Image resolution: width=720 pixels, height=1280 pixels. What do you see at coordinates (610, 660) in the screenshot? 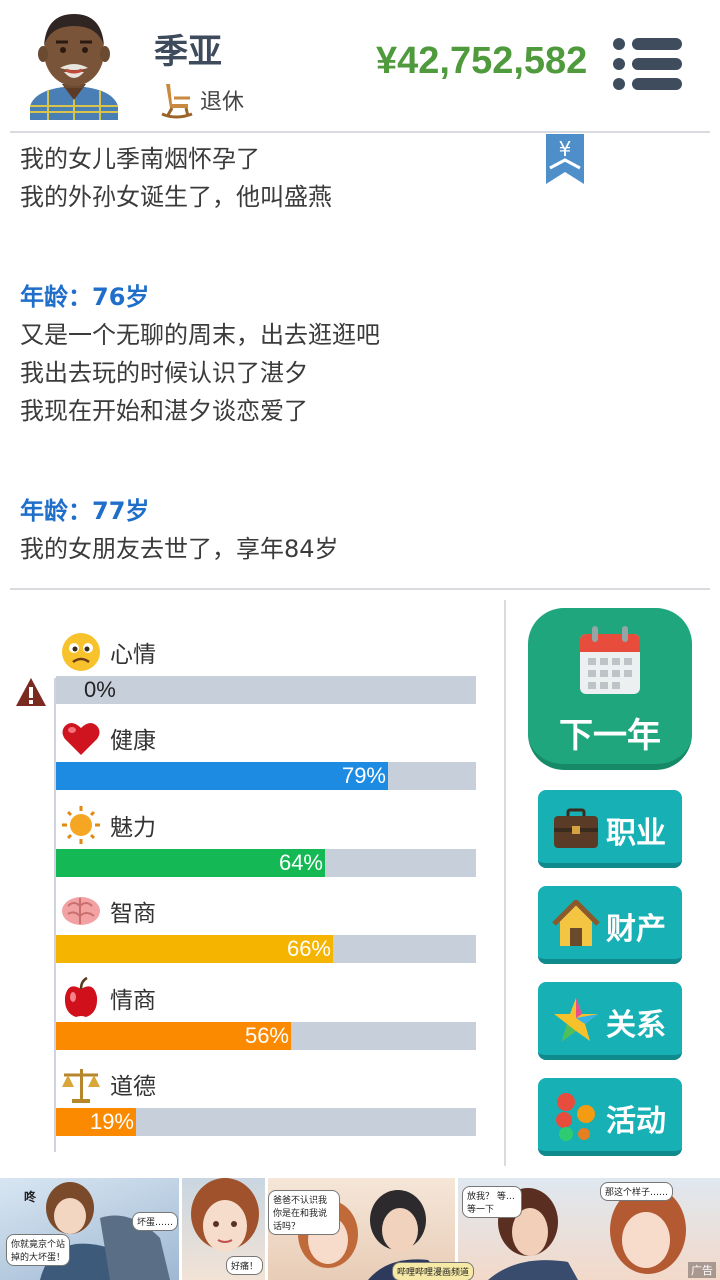
I see `calendar-icon` at bounding box center [610, 660].